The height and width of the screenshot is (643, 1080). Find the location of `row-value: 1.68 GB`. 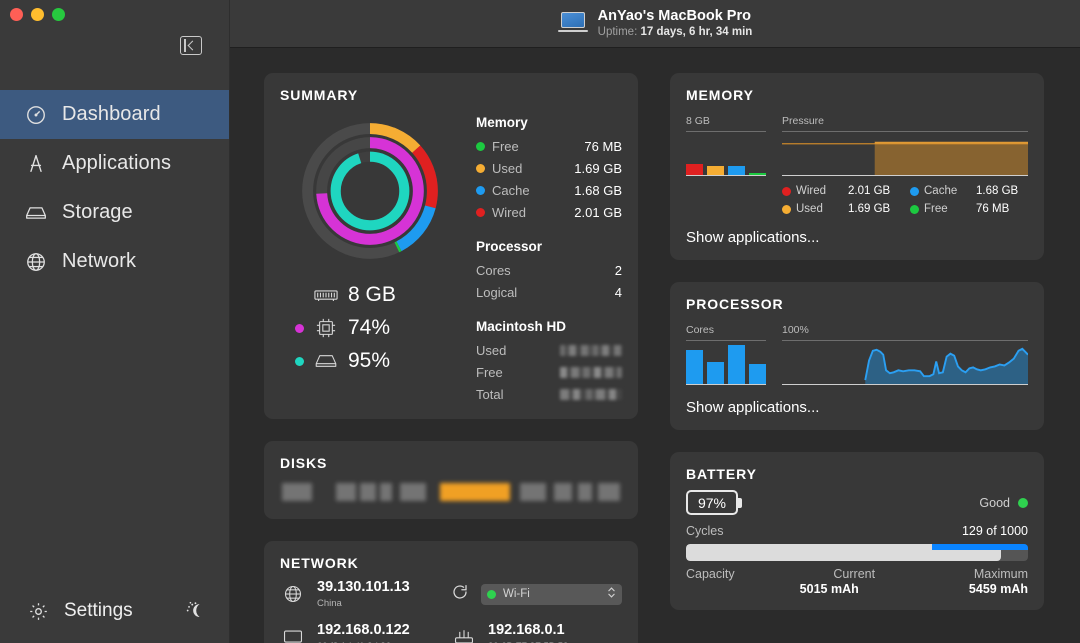

row-value: 1.68 GB is located at coordinates (598, 190).